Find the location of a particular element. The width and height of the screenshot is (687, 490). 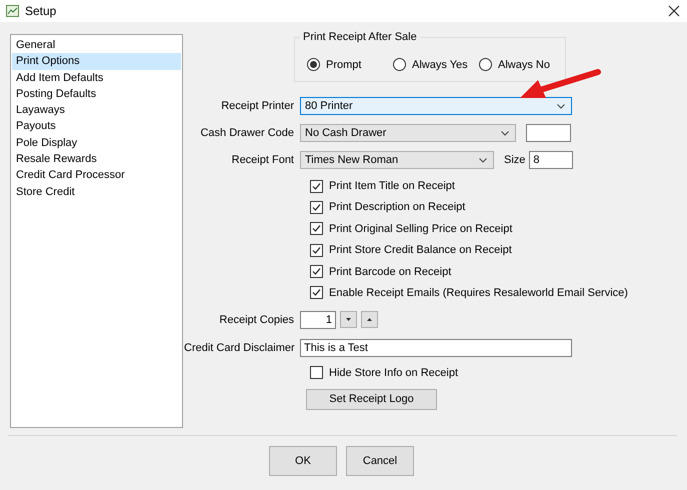

checkbox-label: Enable Receipt Emails (Requires Resaleworld Email Service) is located at coordinates (478, 292).